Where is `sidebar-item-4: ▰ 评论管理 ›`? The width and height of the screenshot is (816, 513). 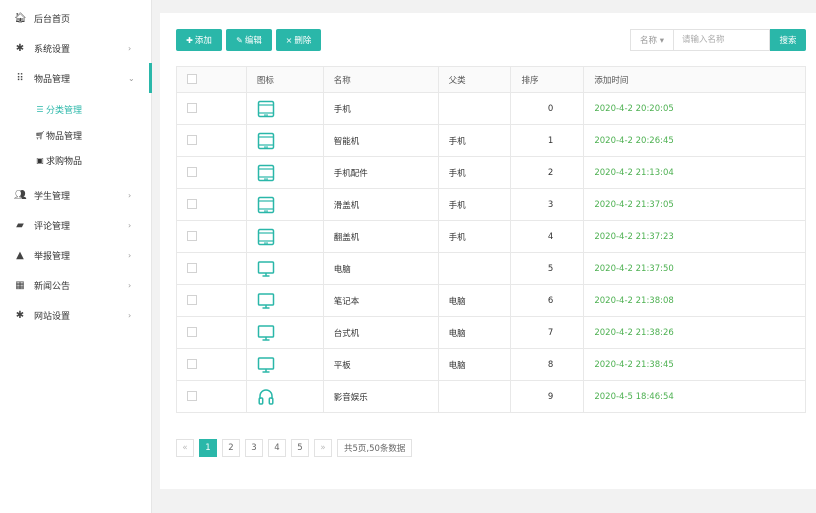 sidebar-item-4: ▰ 评论管理 › is located at coordinates (76, 225).